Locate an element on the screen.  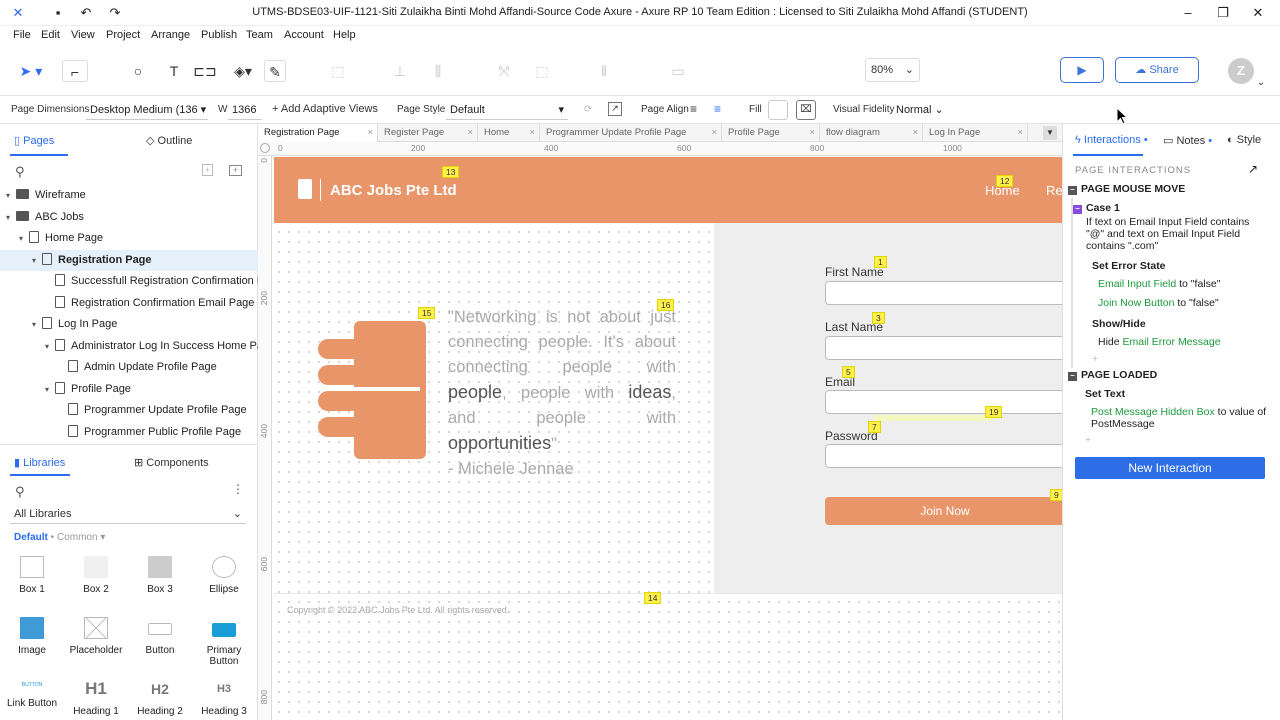
account-chevron-icon: ⌄ is located at coordinates (1261, 83).